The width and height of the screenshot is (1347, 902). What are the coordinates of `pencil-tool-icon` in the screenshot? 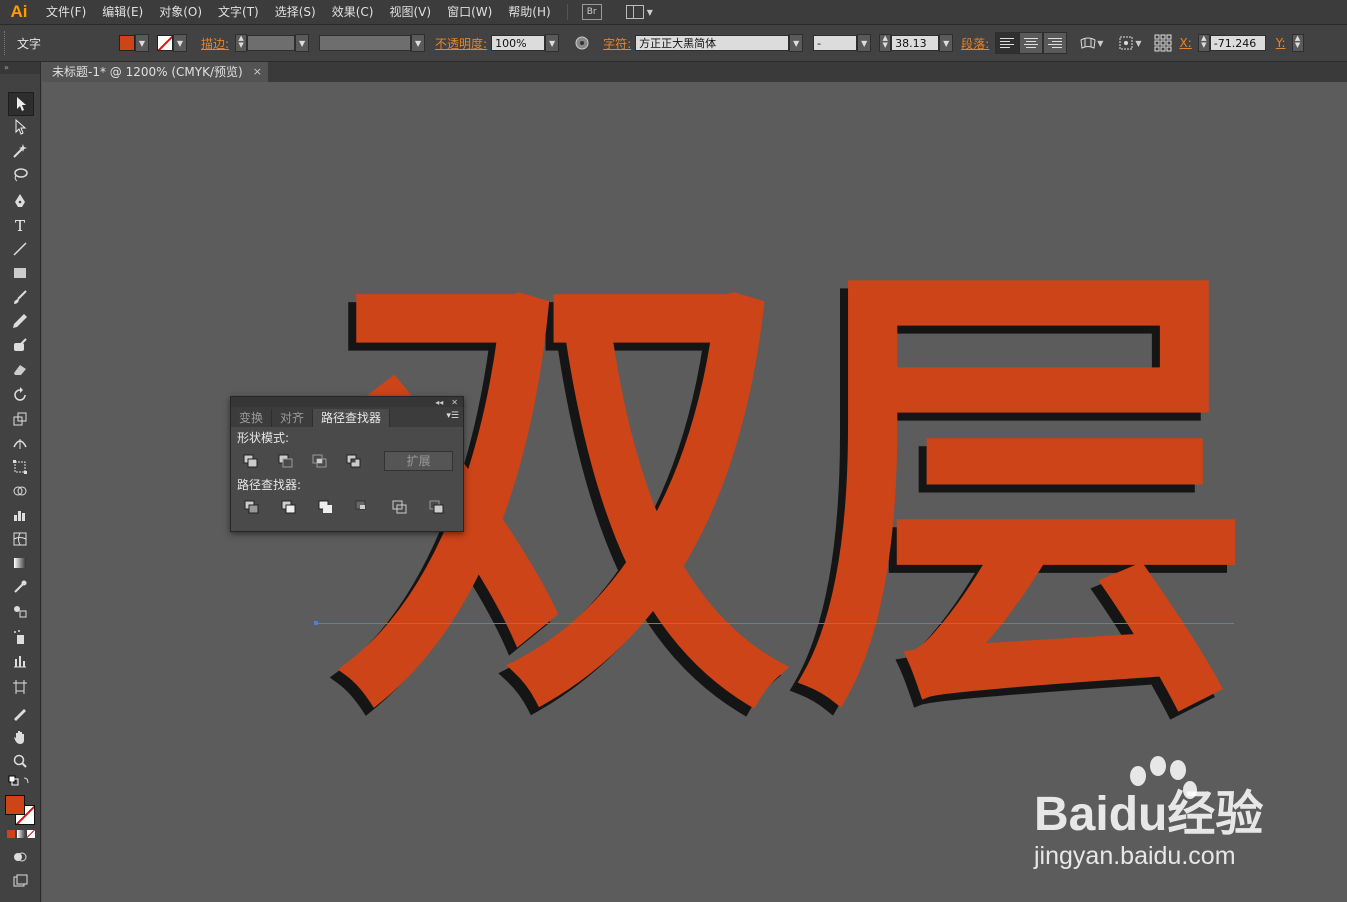 It's located at (20, 321).